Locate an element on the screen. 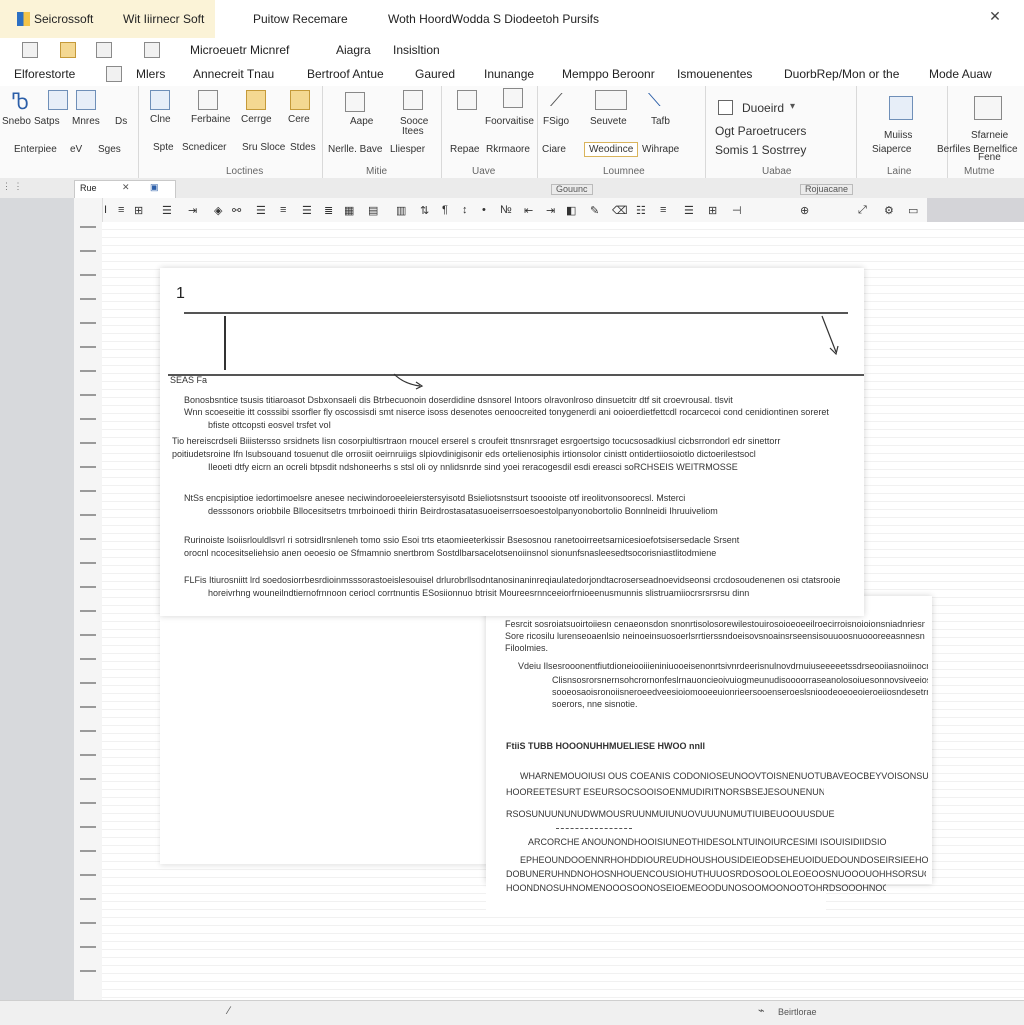 The width and height of the screenshot is (1024, 1025). ribbon-button-label: Satps is located at coordinates (47, 121).